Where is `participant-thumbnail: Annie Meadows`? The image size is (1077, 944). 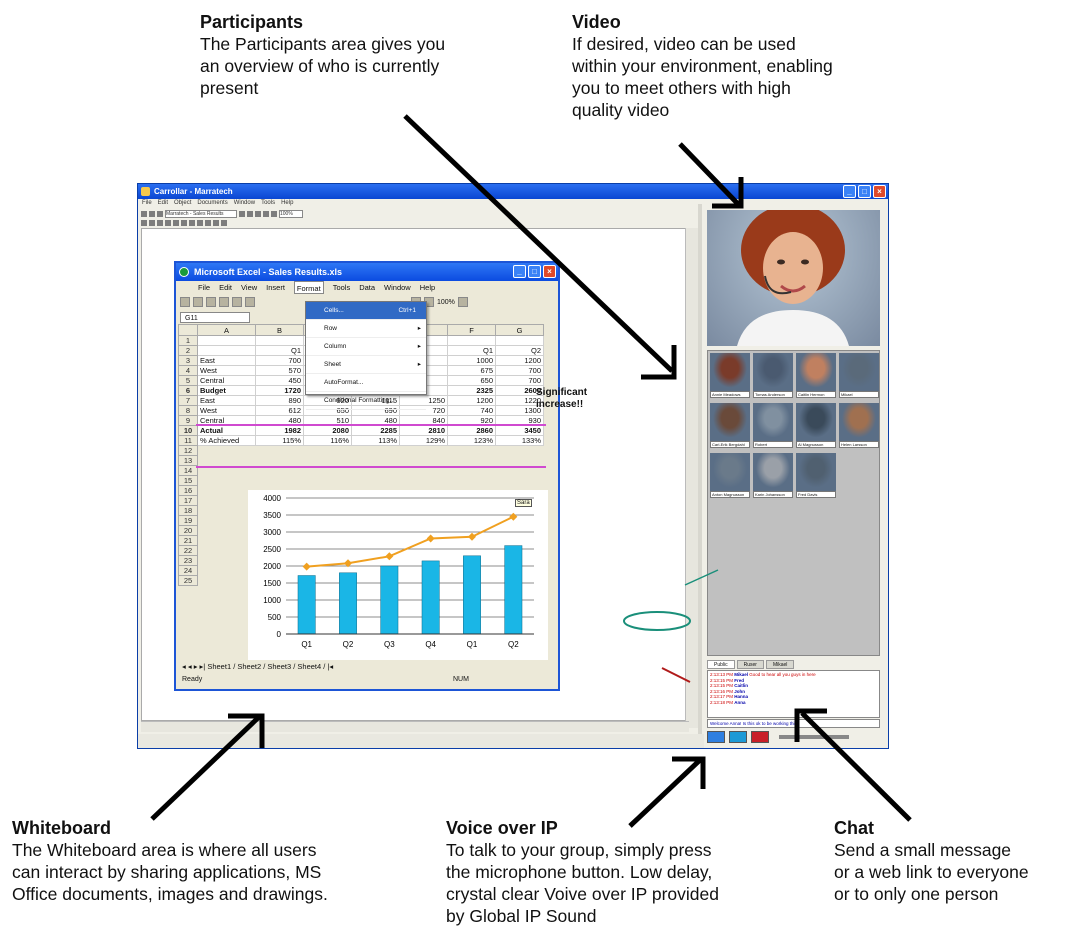
participant-thumbnail: Annie Meadows is located at coordinates (730, 376).